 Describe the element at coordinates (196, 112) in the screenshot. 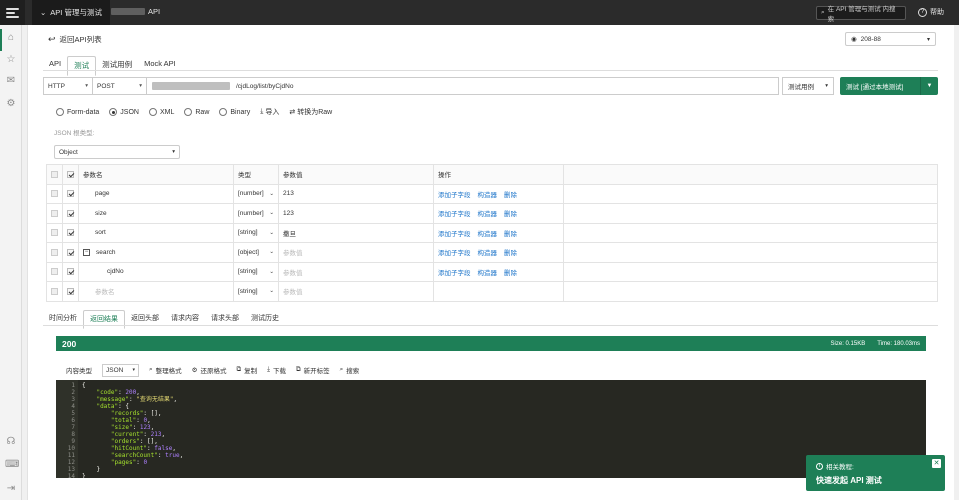

I see `radio-raw: Raw` at that location.